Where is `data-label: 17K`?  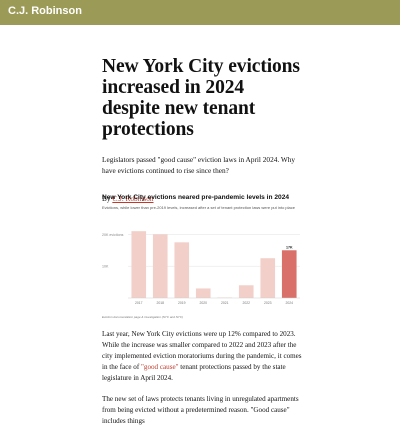 data-label: 17K is located at coordinates (289, 247).